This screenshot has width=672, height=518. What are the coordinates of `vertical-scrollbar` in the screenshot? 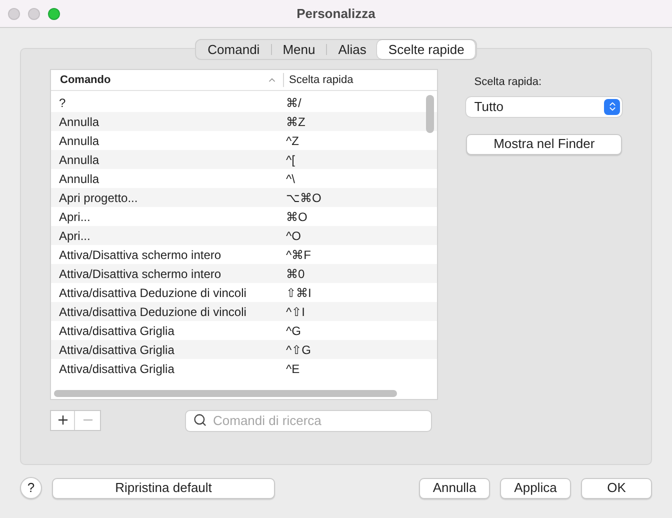 It's located at (430, 114).